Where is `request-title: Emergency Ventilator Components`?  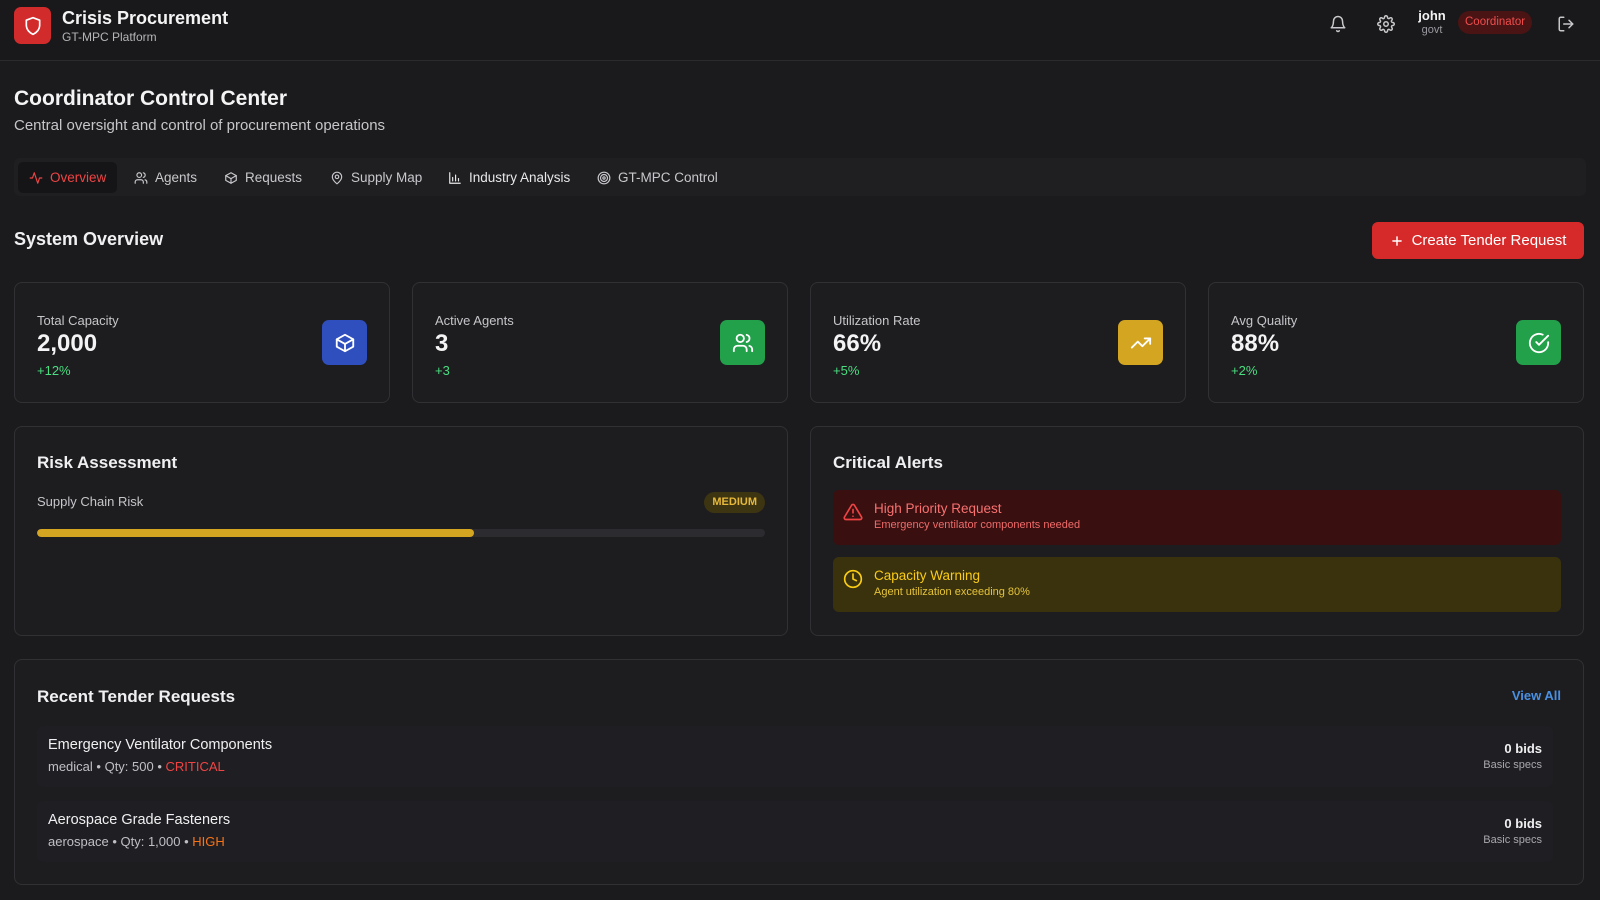 request-title: Emergency Ventilator Components is located at coordinates (160, 745).